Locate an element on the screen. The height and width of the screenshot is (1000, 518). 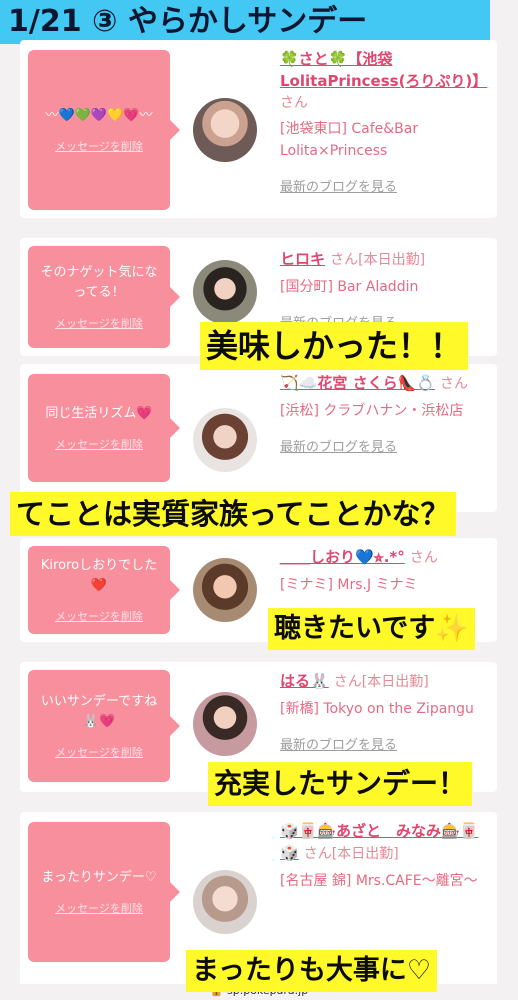
message-text: Kiroroしおりでした❤️ is located at coordinates (99, 575).